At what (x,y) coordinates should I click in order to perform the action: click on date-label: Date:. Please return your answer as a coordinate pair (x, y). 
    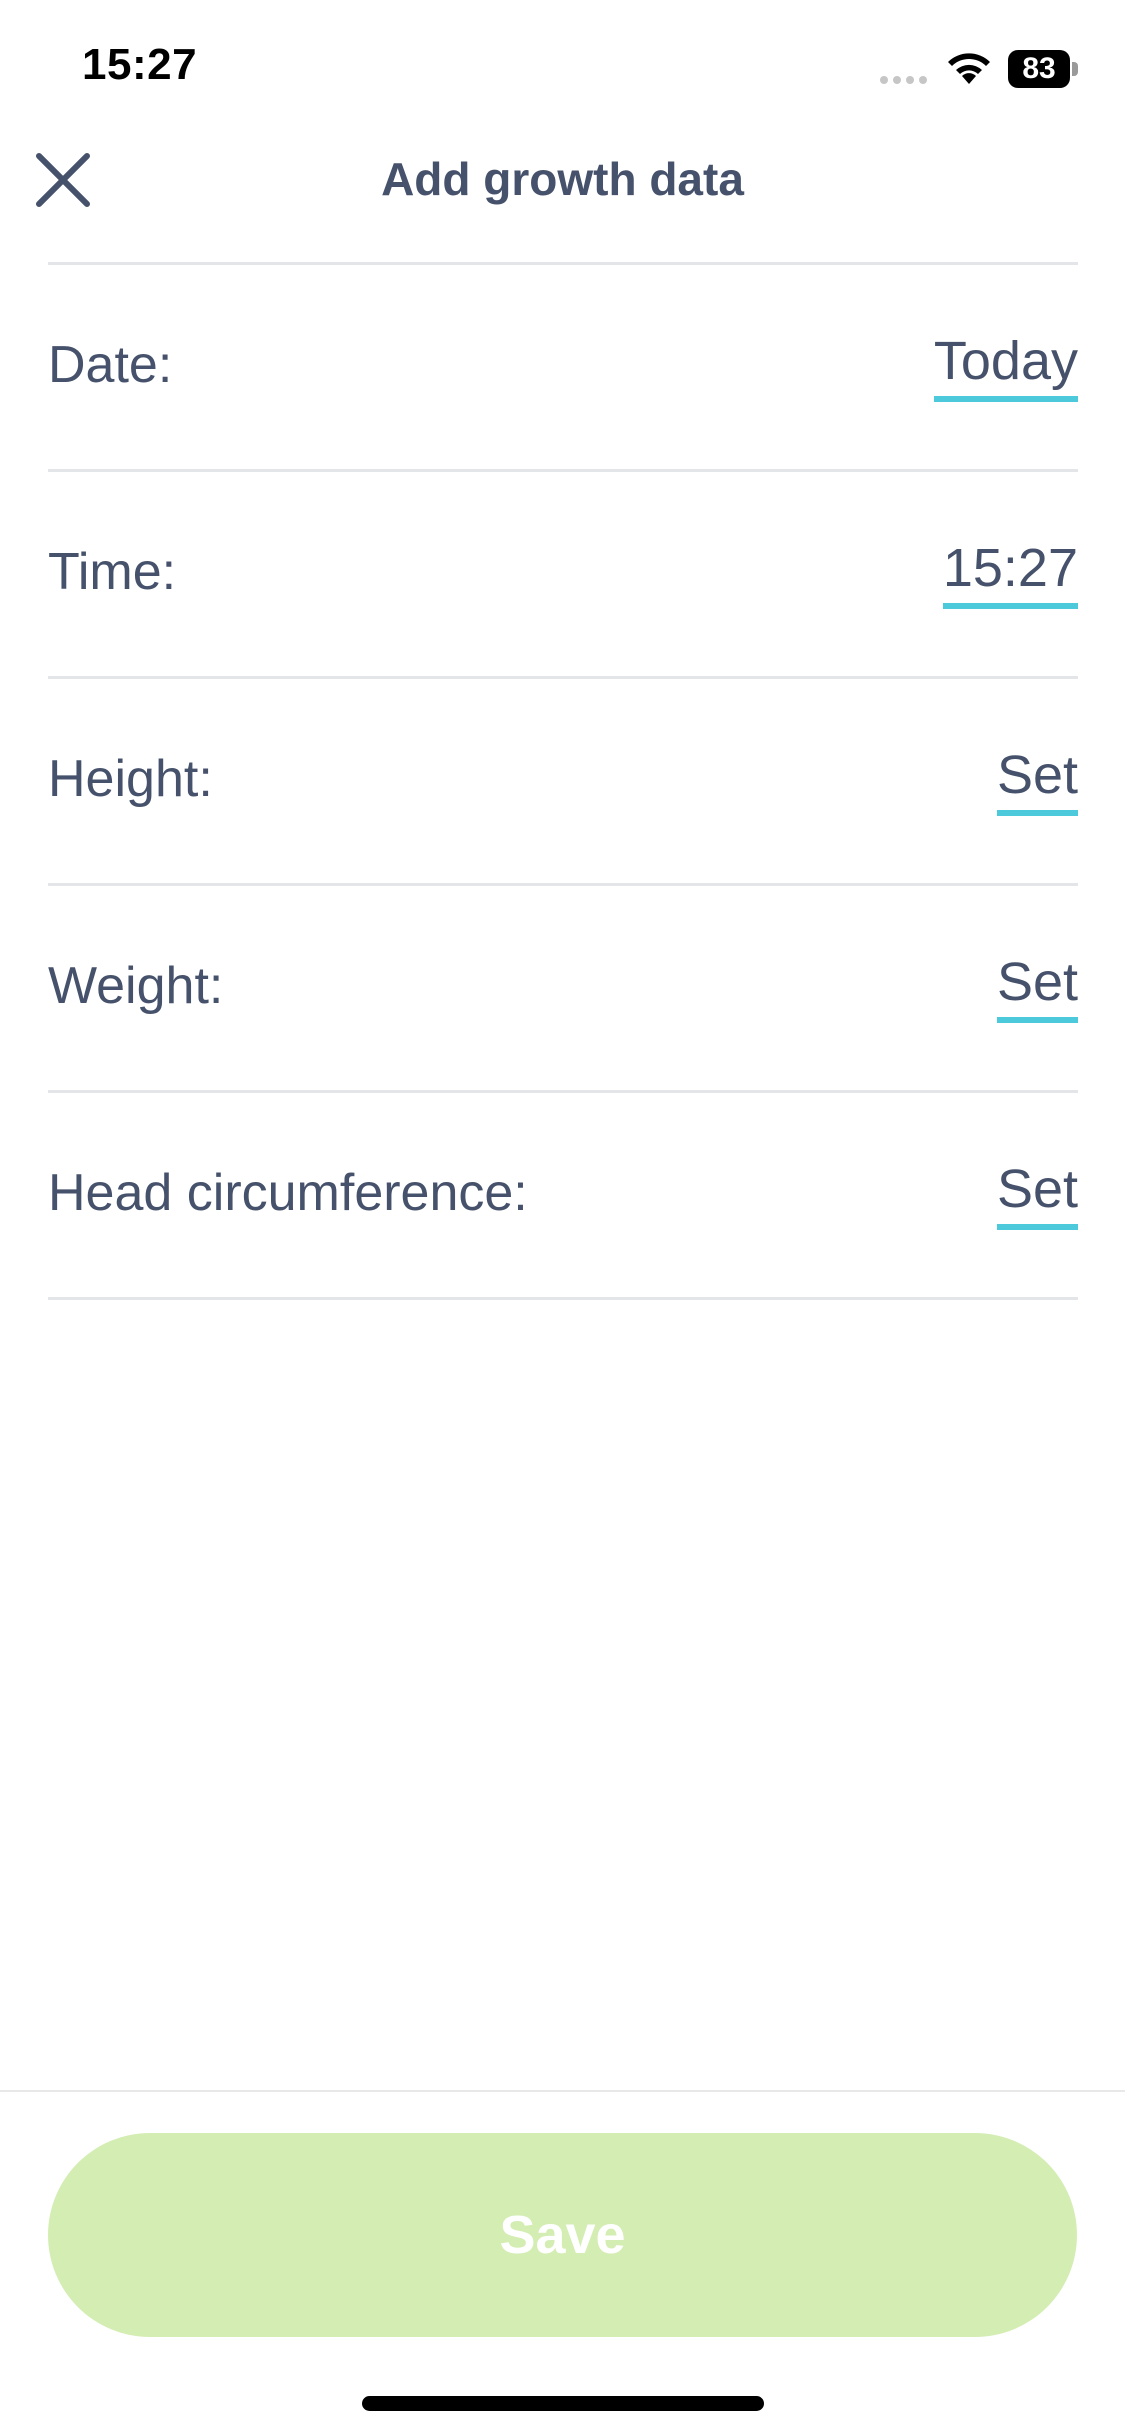
    Looking at the image, I should click on (110, 365).